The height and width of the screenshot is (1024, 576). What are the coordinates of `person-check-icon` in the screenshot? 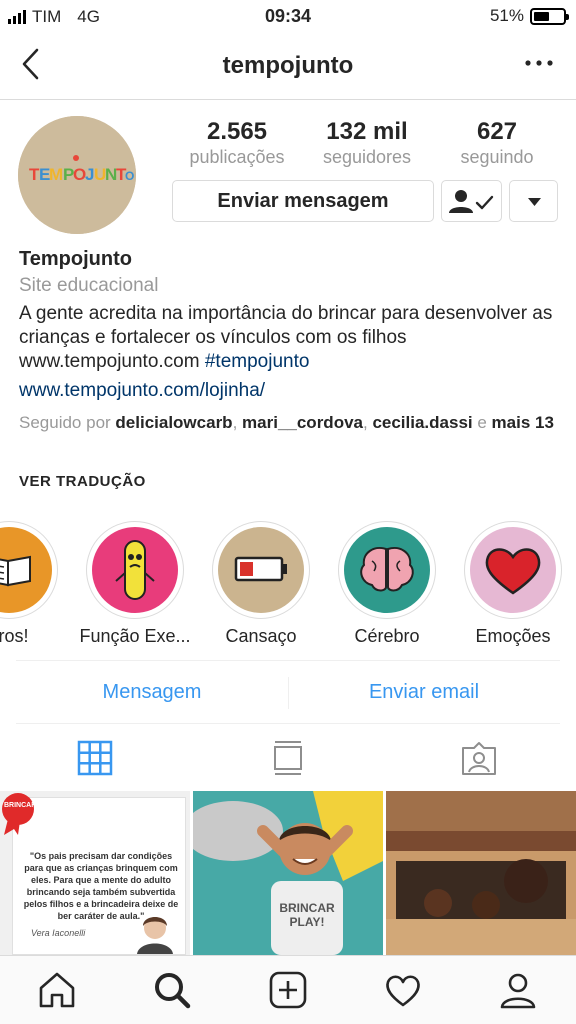 It's located at (471, 201).